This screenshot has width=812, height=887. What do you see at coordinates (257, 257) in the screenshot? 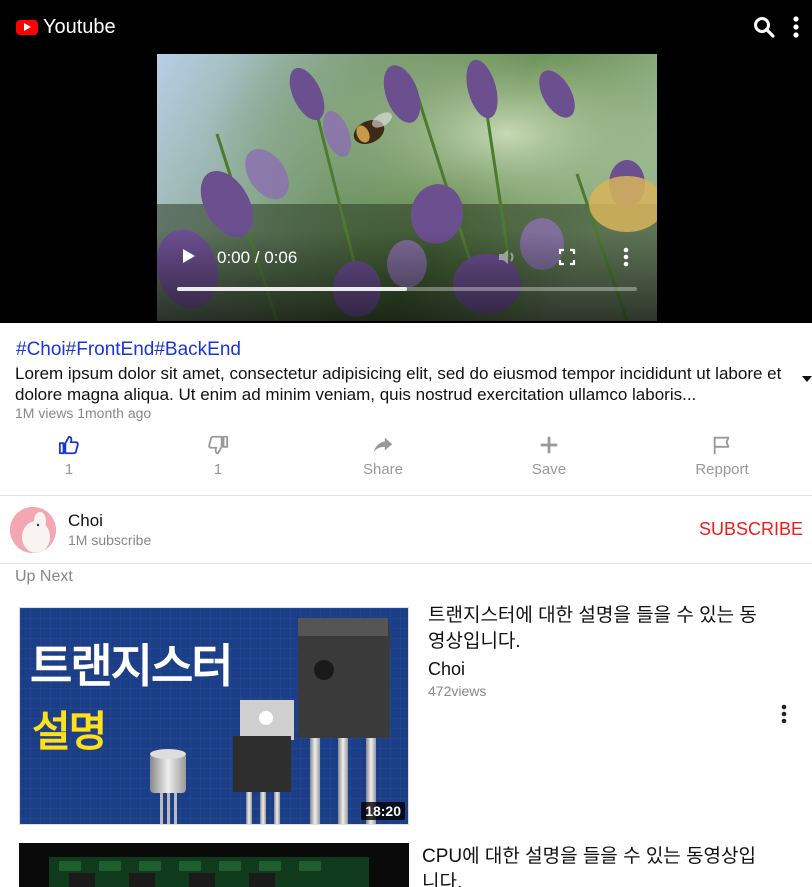
I see `video-time: 0:00 / 0:06` at bounding box center [257, 257].